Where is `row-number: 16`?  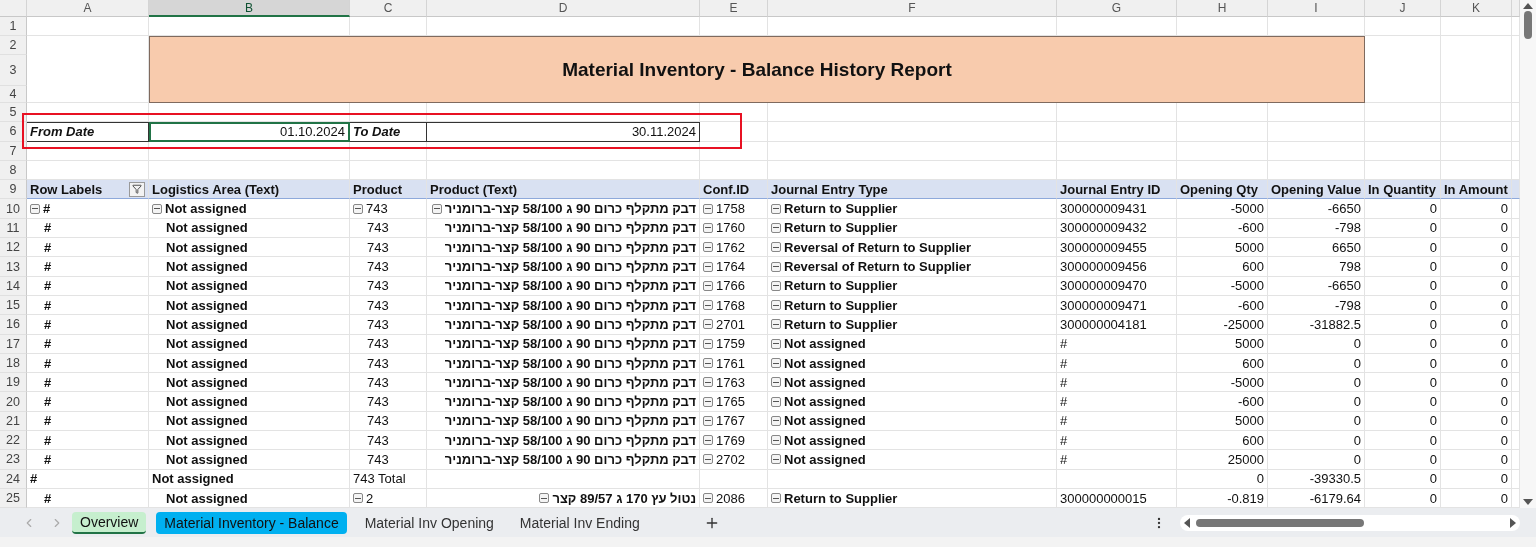 row-number: 16 is located at coordinates (13, 325).